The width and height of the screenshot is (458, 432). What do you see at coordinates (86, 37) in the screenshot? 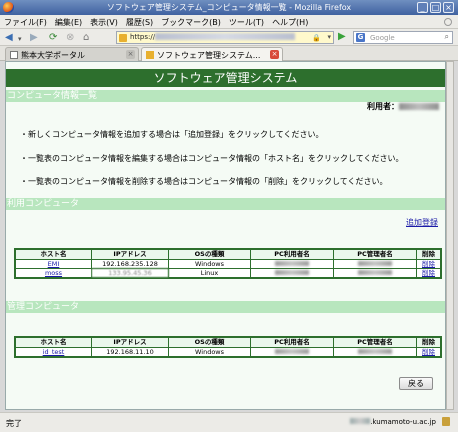
I see `home-icon: ⌂` at bounding box center [86, 37].